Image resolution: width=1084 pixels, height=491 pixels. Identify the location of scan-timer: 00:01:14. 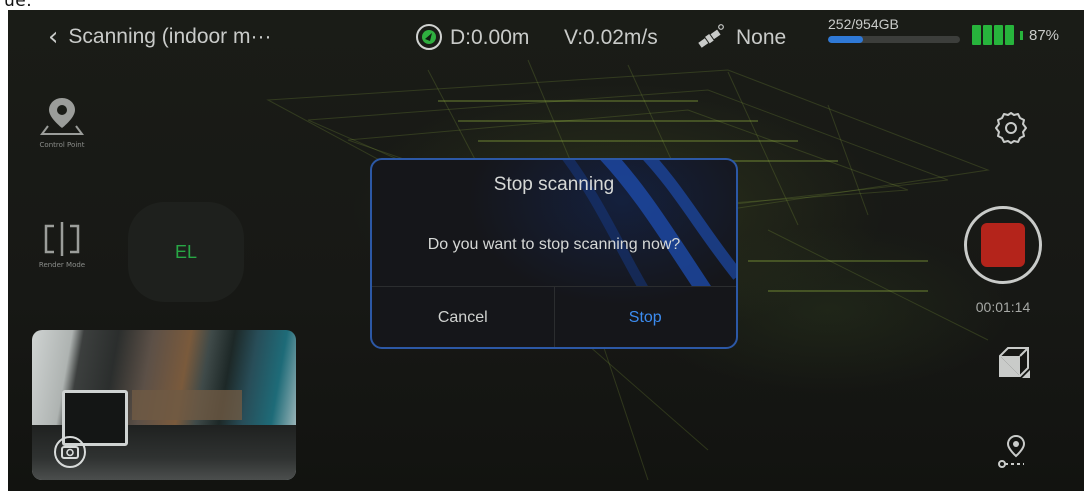
(1003, 307).